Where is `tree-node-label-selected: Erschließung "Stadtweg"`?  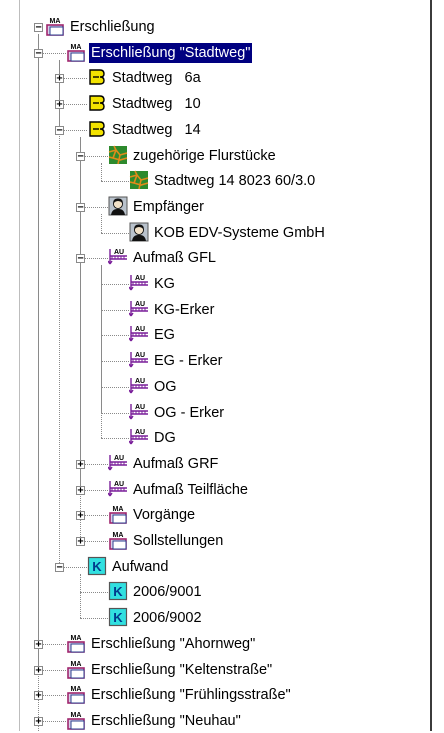
tree-node-label-selected: Erschließung "Stadtweg" is located at coordinates (170, 53).